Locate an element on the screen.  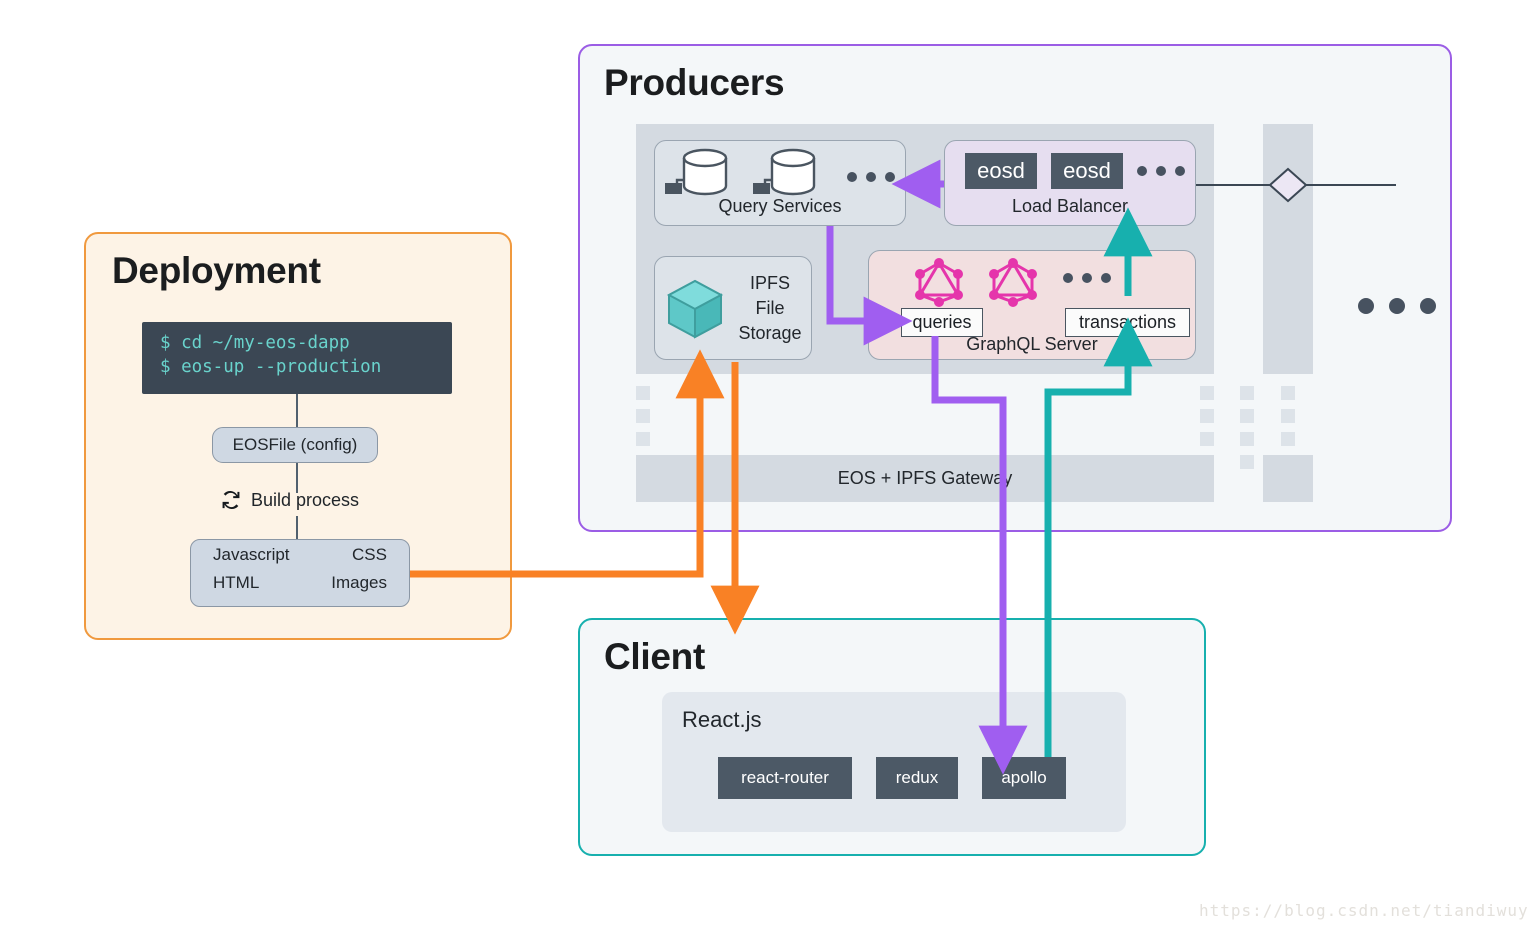
connector-terminal-to-config is located at coordinates (297, 410).